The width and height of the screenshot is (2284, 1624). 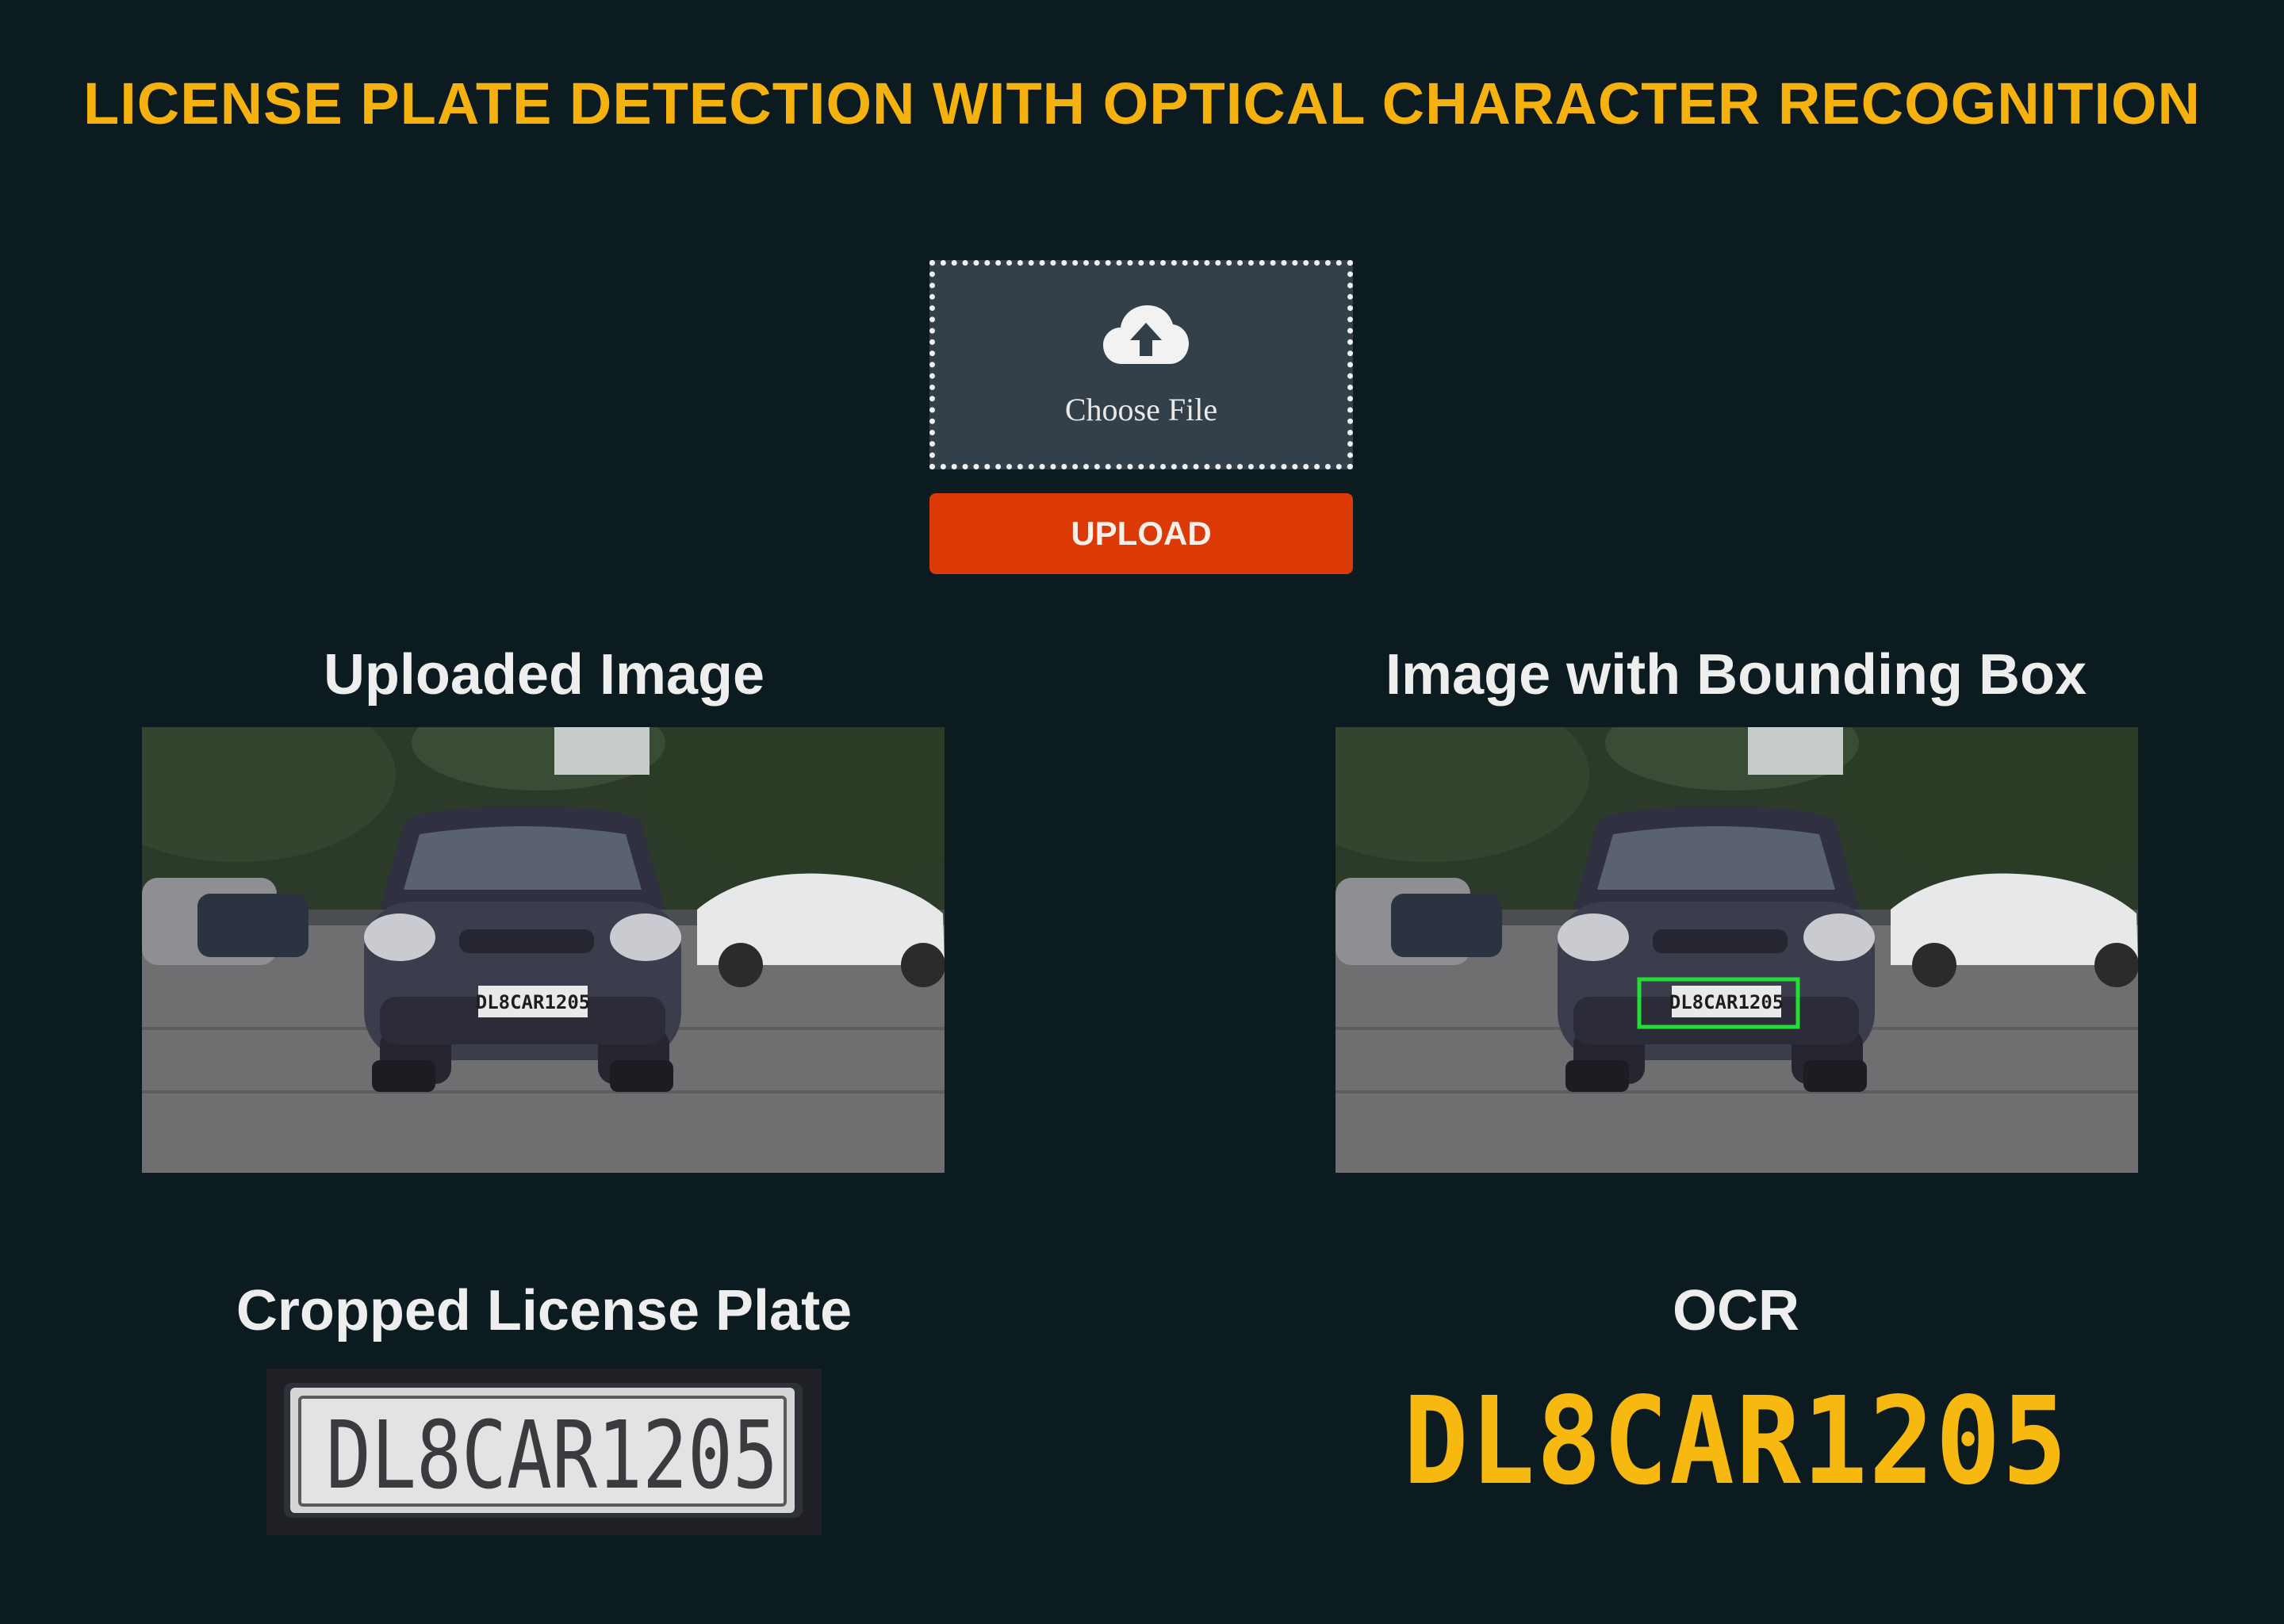 I want to click on choose-file-label: Choose File, so click(x=1141, y=409).